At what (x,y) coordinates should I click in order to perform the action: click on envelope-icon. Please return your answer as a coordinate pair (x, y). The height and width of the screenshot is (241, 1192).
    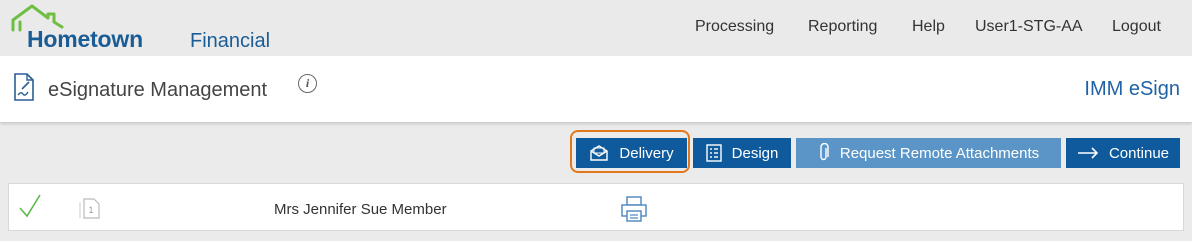
    Looking at the image, I should click on (599, 153).